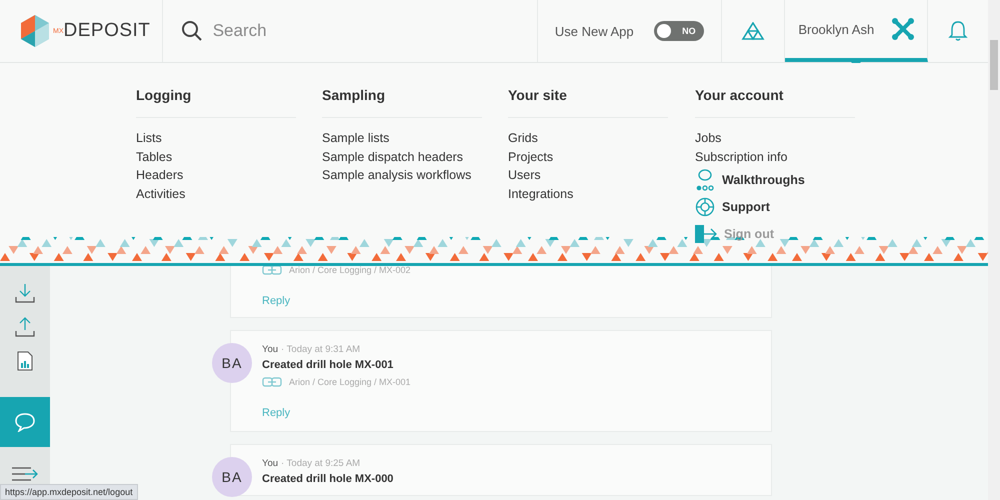  I want to click on new-app-toggle: NO, so click(679, 31).